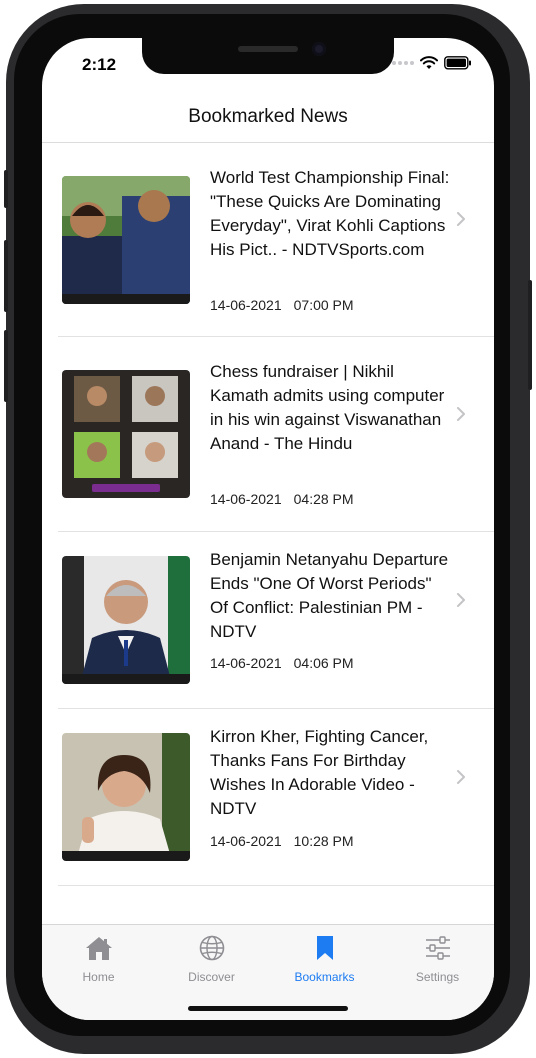 This screenshot has width=536, height=1058. Describe the element at coordinates (211, 977) in the screenshot. I see `tab-label: Discover` at that location.